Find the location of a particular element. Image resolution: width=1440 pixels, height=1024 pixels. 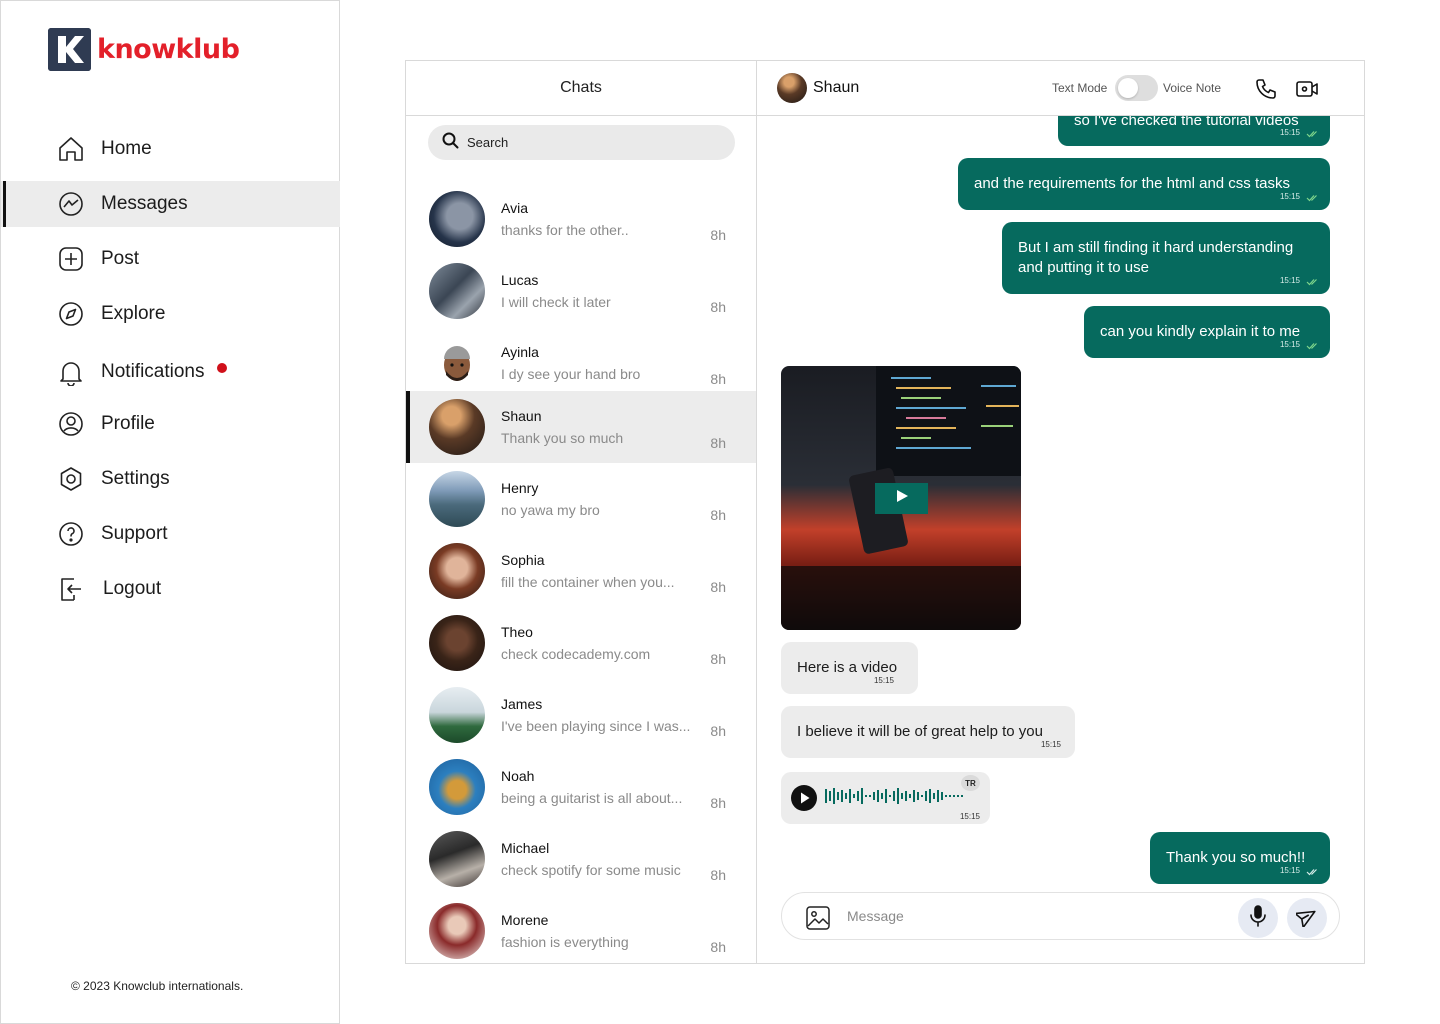

chat-item-avia: Avia thanks for the other.. 8h is located at coordinates (581, 219).